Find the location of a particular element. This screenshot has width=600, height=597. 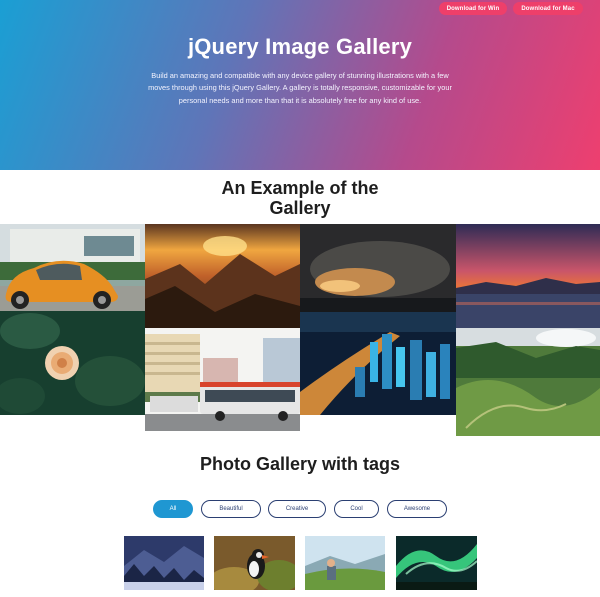

city-bus-photo is located at coordinates (222, 379).